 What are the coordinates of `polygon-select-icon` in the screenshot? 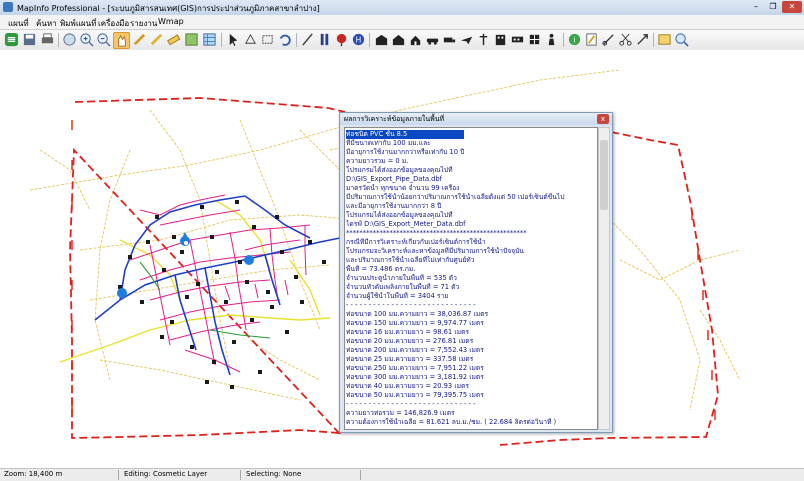 It's located at (250, 39).